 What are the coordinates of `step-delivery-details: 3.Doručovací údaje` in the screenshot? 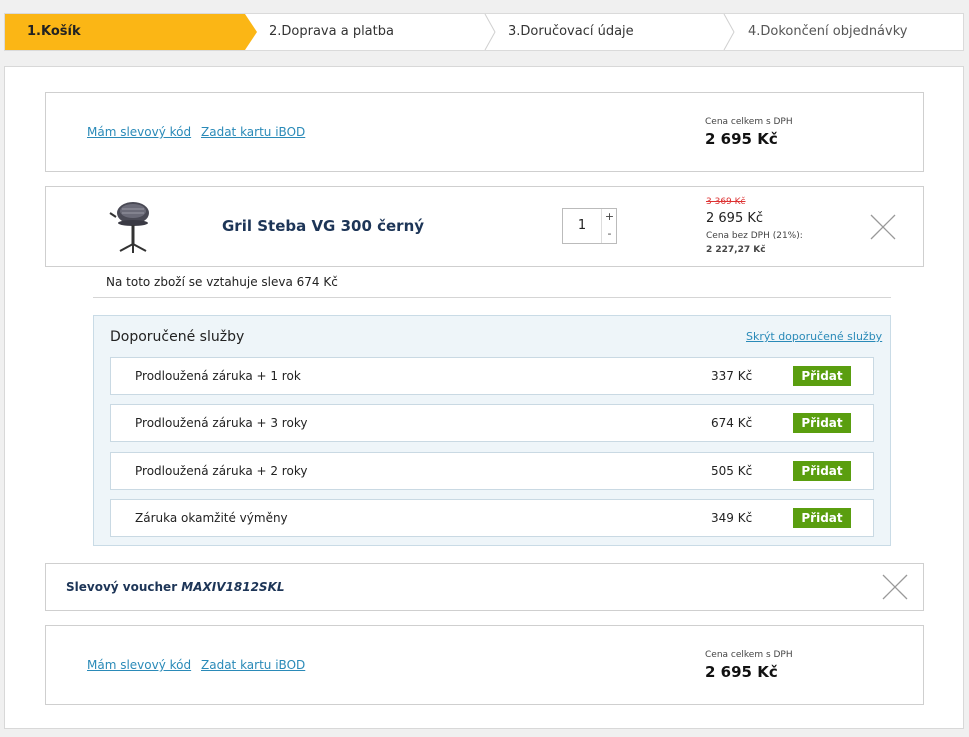 It's located at (571, 32).